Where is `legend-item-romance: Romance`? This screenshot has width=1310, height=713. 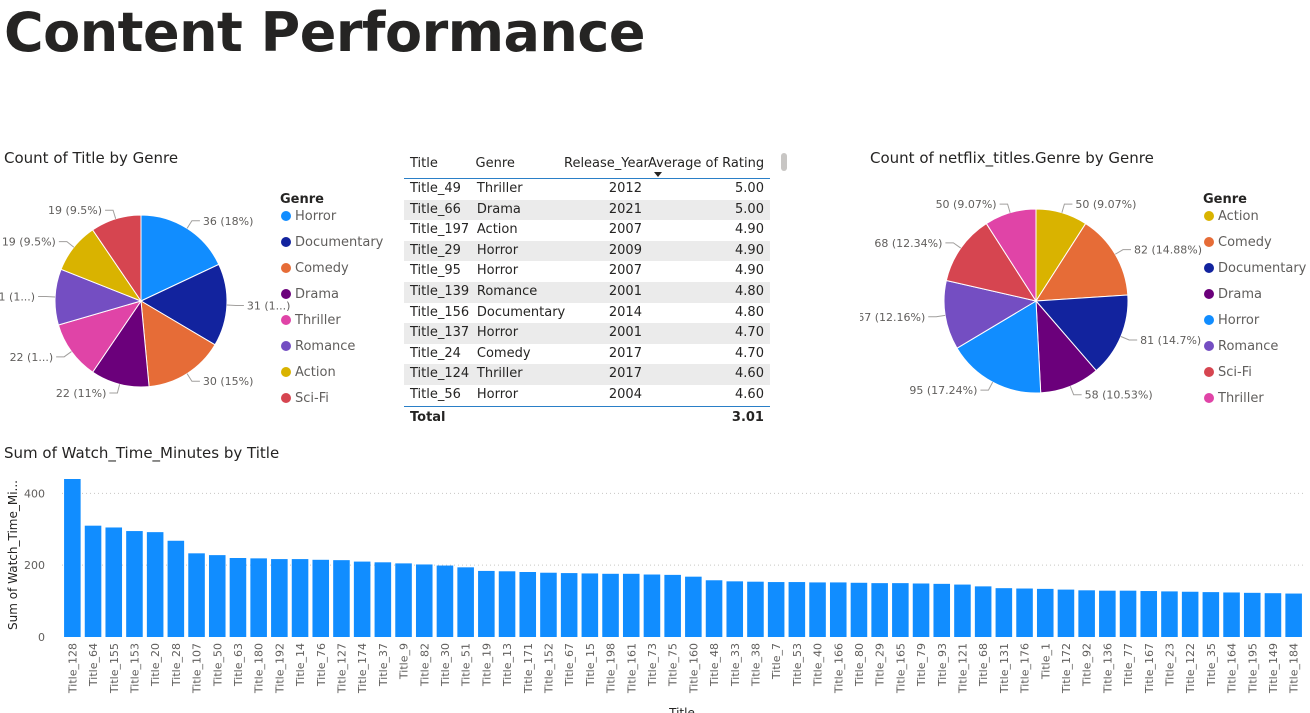
legend-item-romance: Romance is located at coordinates (1248, 346).